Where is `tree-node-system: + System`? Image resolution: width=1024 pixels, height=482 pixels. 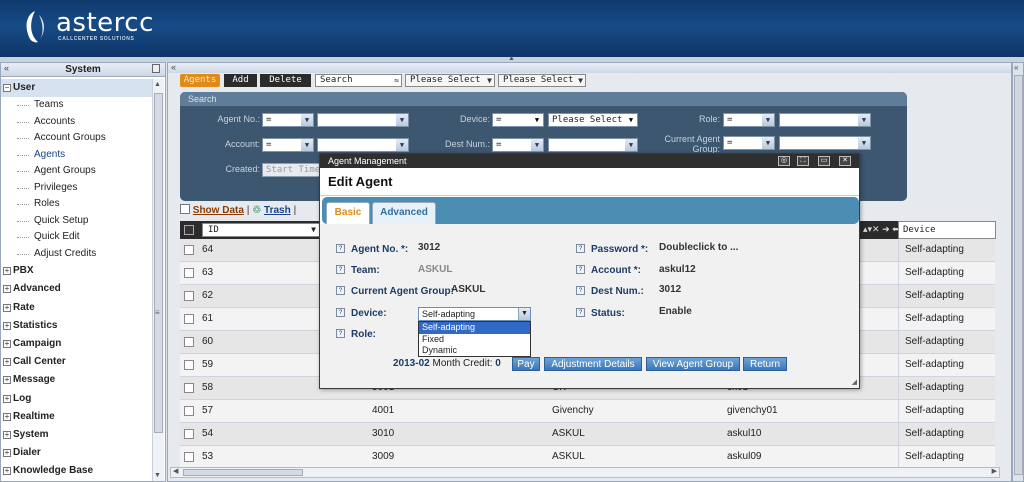
tree-node-system: + System is located at coordinates (77, 435).